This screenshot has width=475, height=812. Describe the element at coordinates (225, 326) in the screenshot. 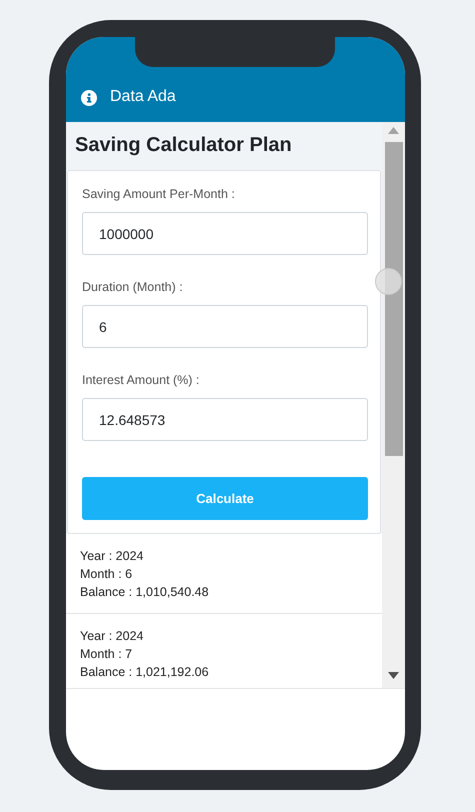

I see `input-field: 6` at that location.